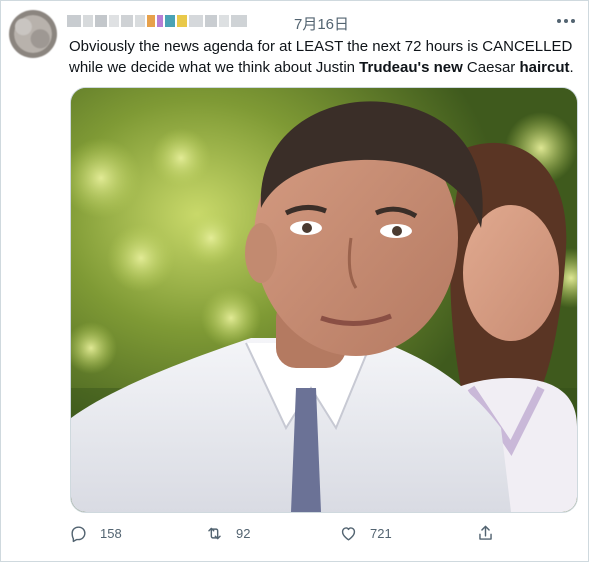 The height and width of the screenshot is (562, 589). I want to click on tweet-actions: 158 92 721, so click(289, 533).